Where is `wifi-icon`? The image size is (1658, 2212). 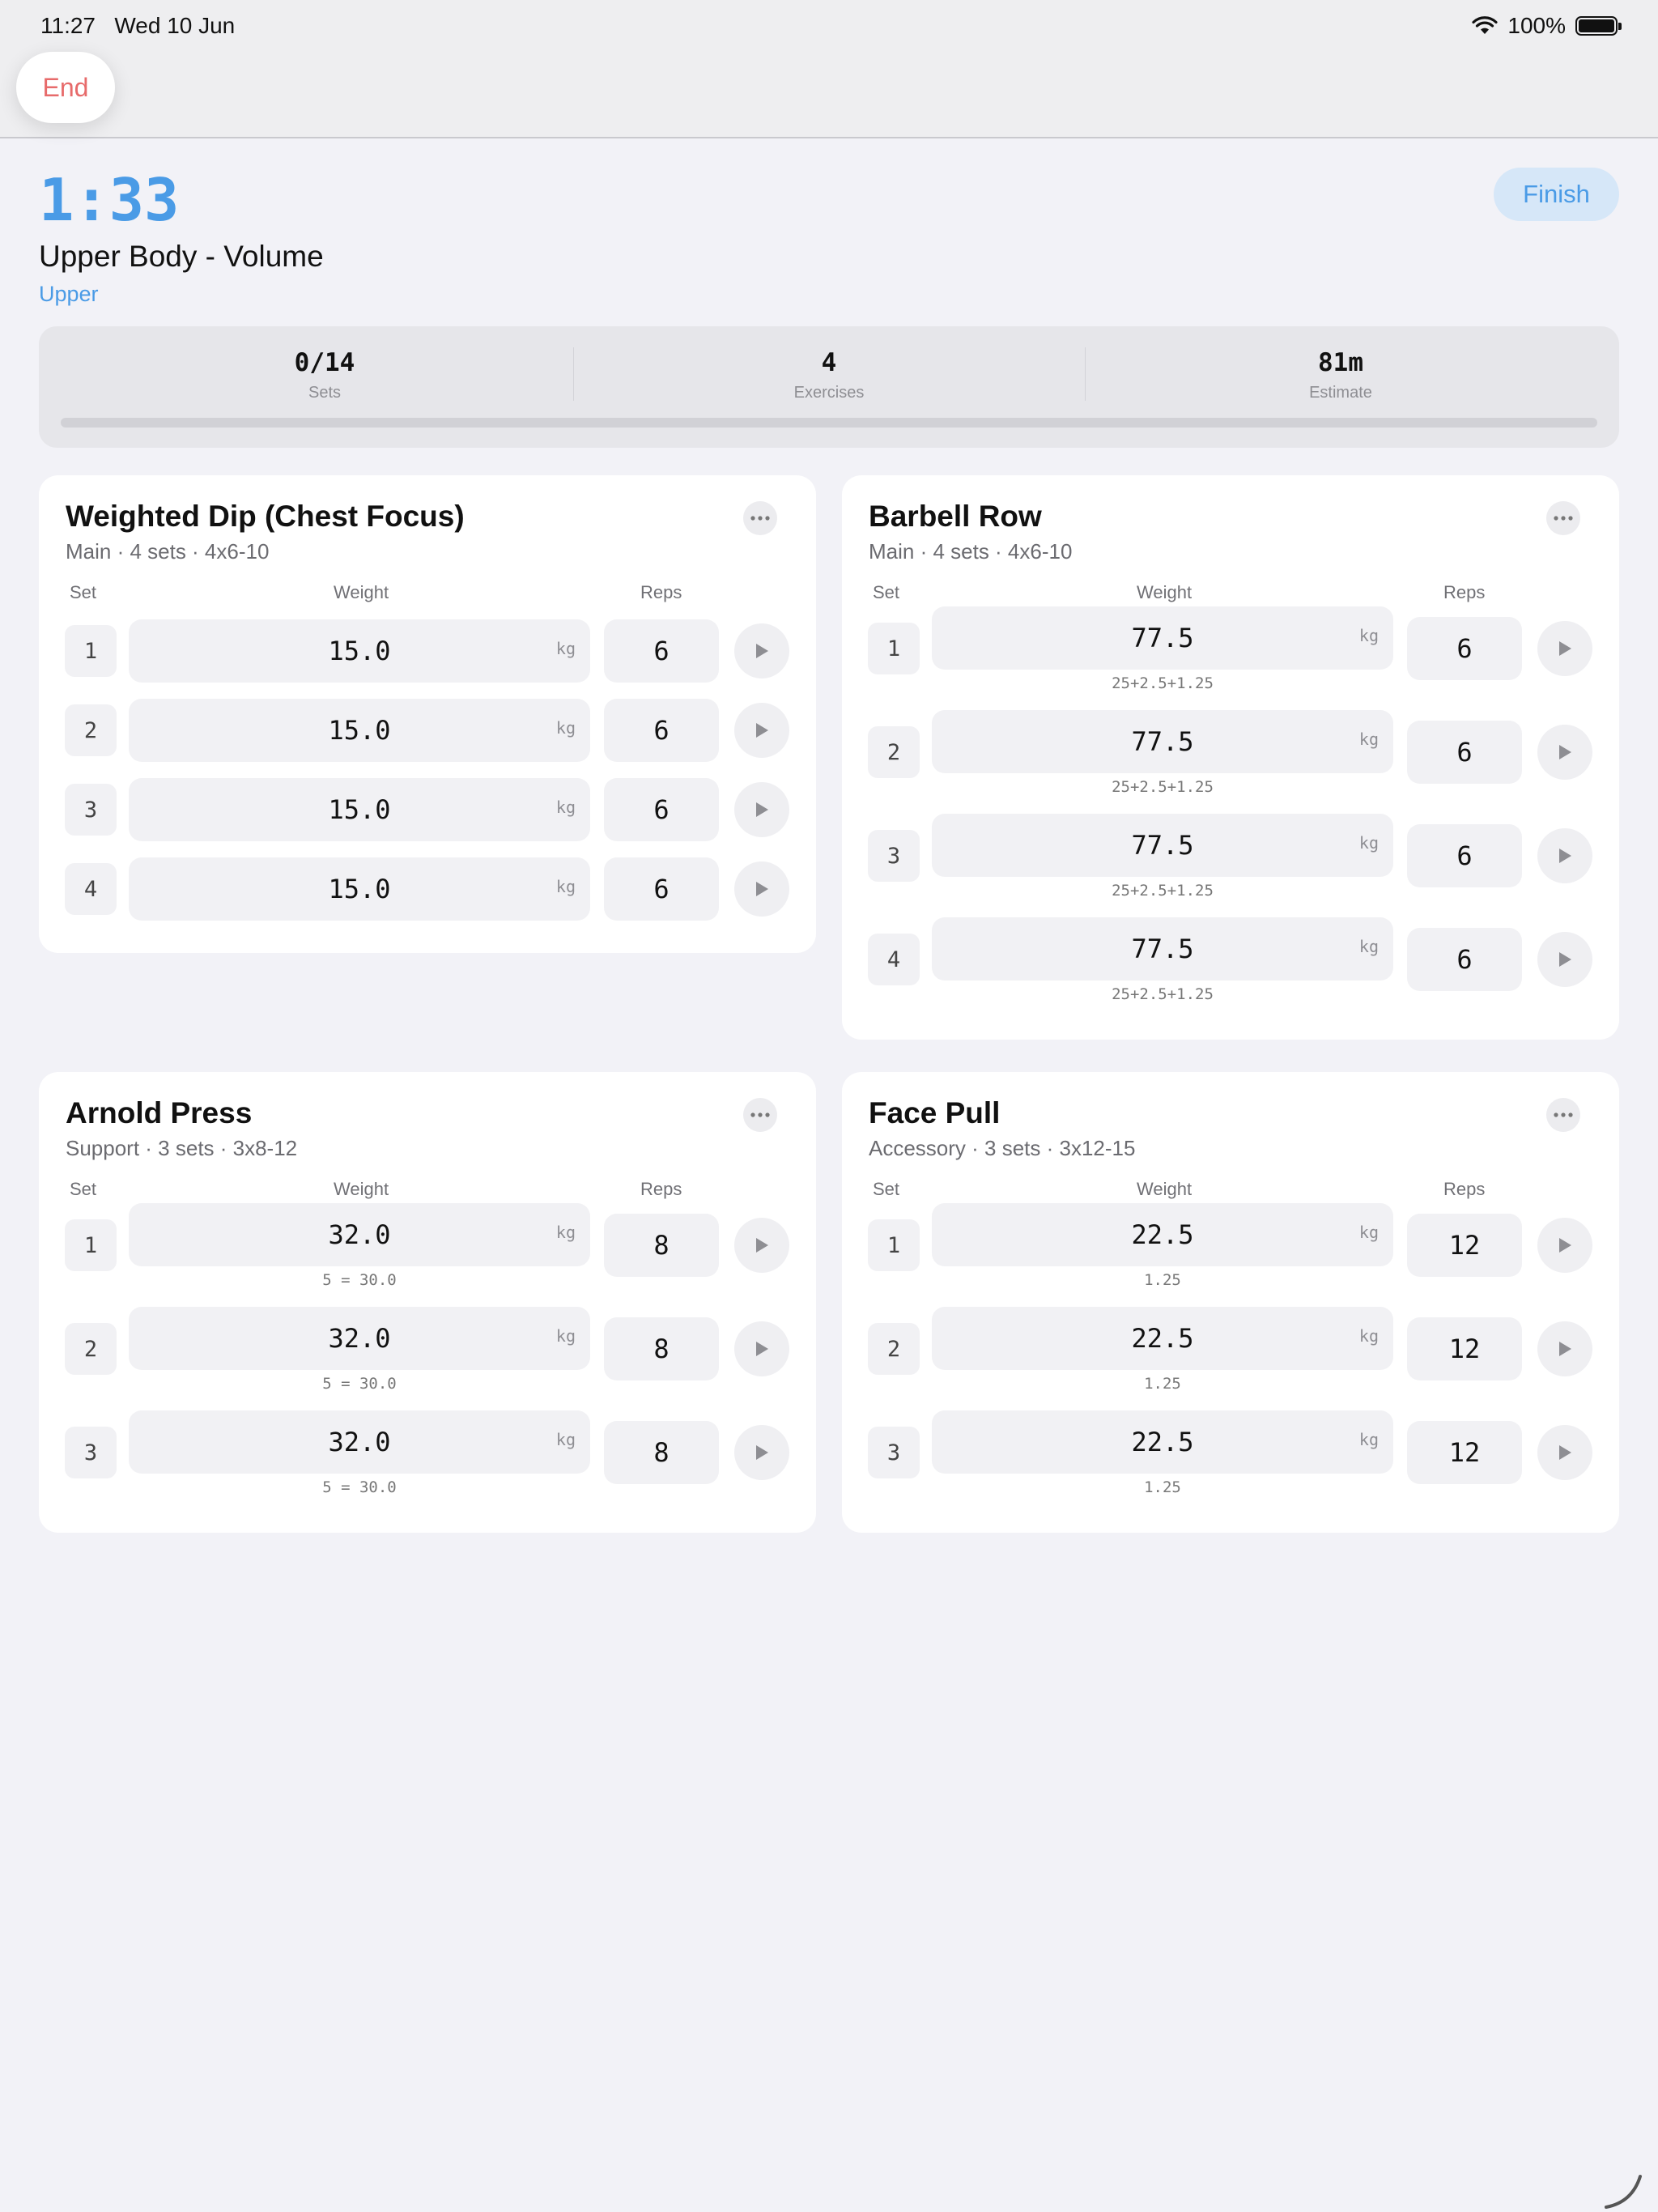
wifi-icon is located at coordinates (1485, 25).